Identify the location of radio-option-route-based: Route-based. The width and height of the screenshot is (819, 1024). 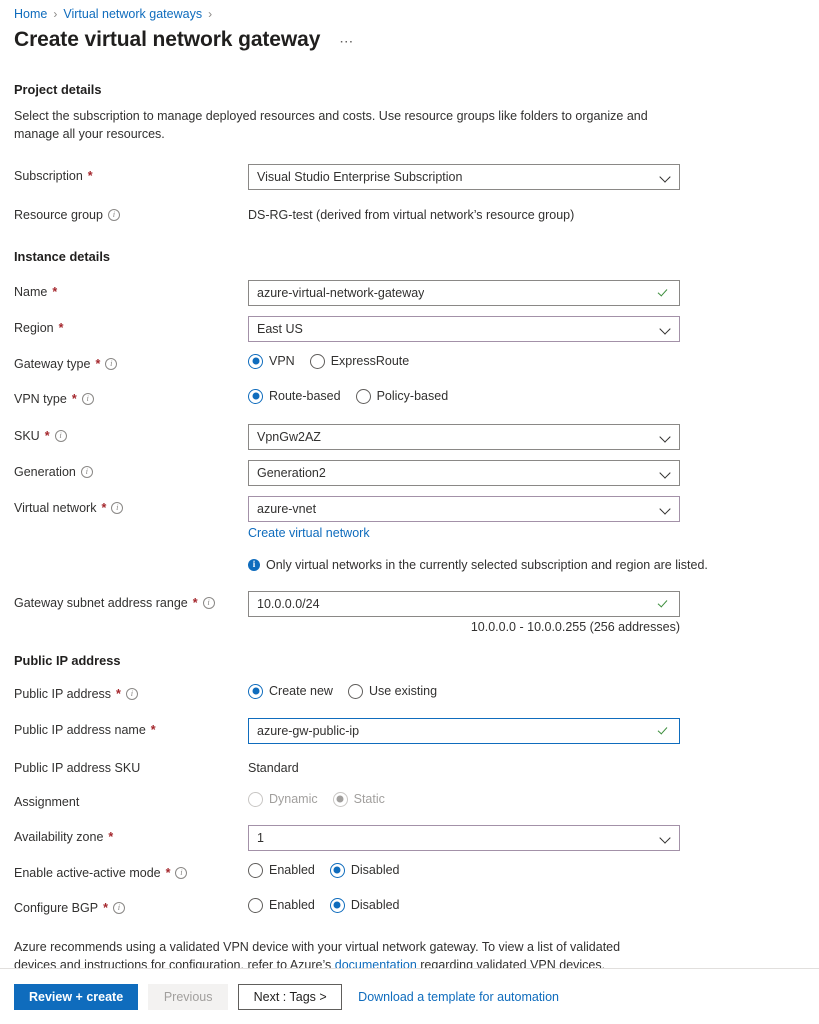
(294, 396).